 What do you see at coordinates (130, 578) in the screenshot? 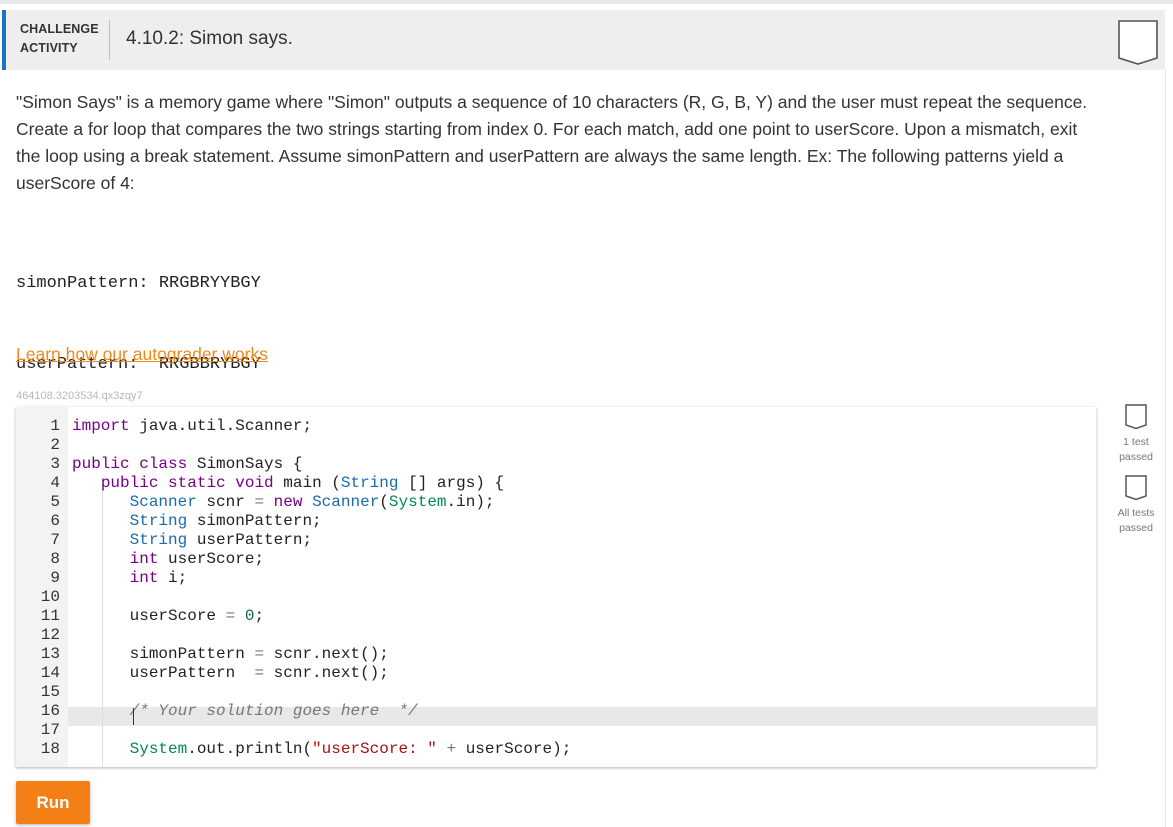
I see `code-line: int i;` at bounding box center [130, 578].